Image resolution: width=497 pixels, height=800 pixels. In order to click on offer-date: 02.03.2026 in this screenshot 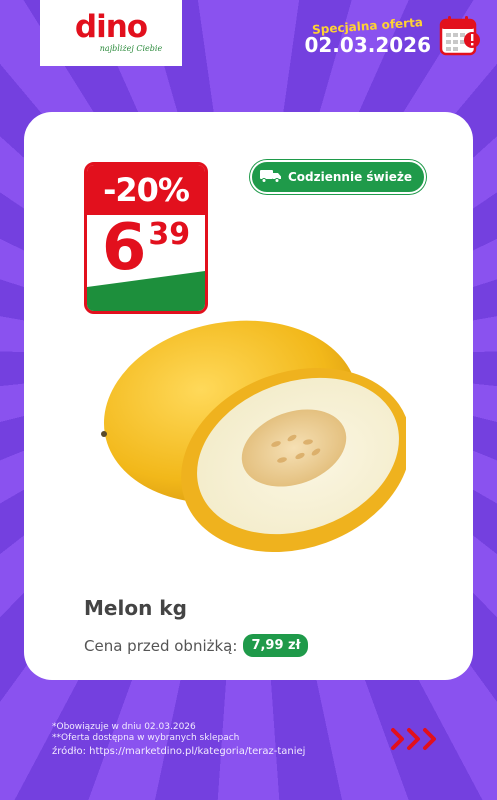, I will do `click(367, 44)`.